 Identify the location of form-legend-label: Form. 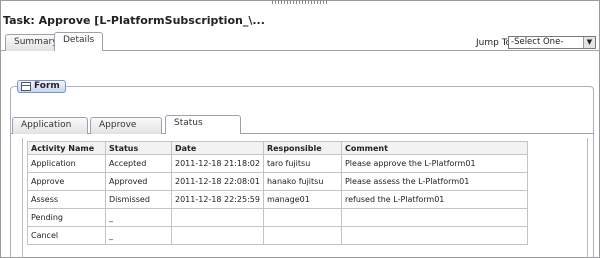
(47, 86).